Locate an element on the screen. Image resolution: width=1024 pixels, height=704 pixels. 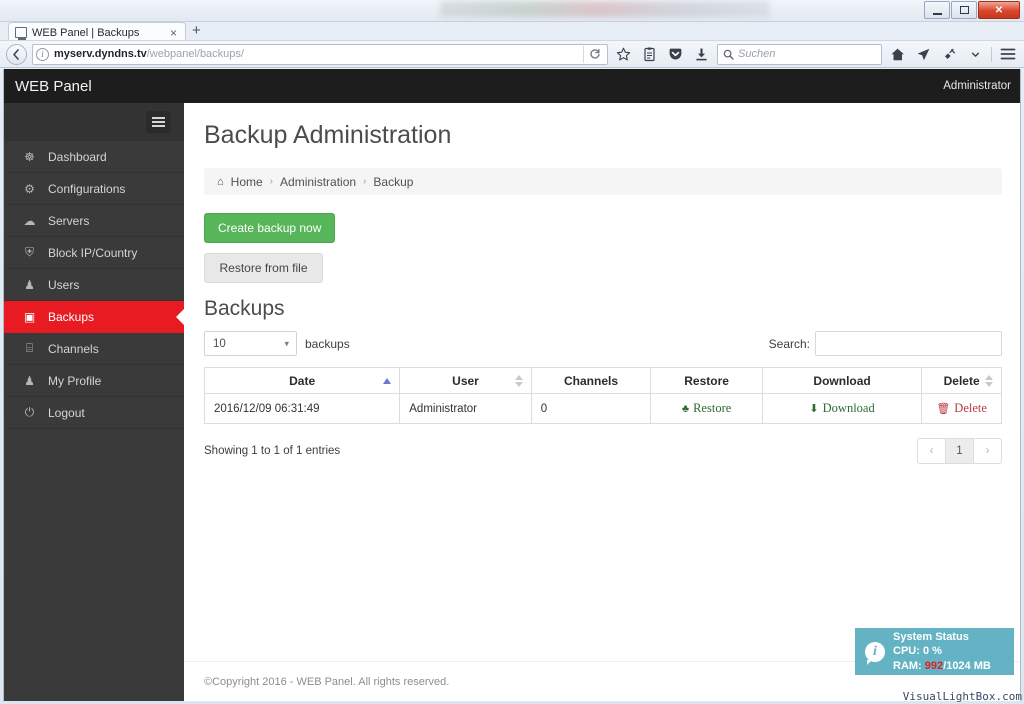
user-icon: ♟ is located at coordinates (29, 380).